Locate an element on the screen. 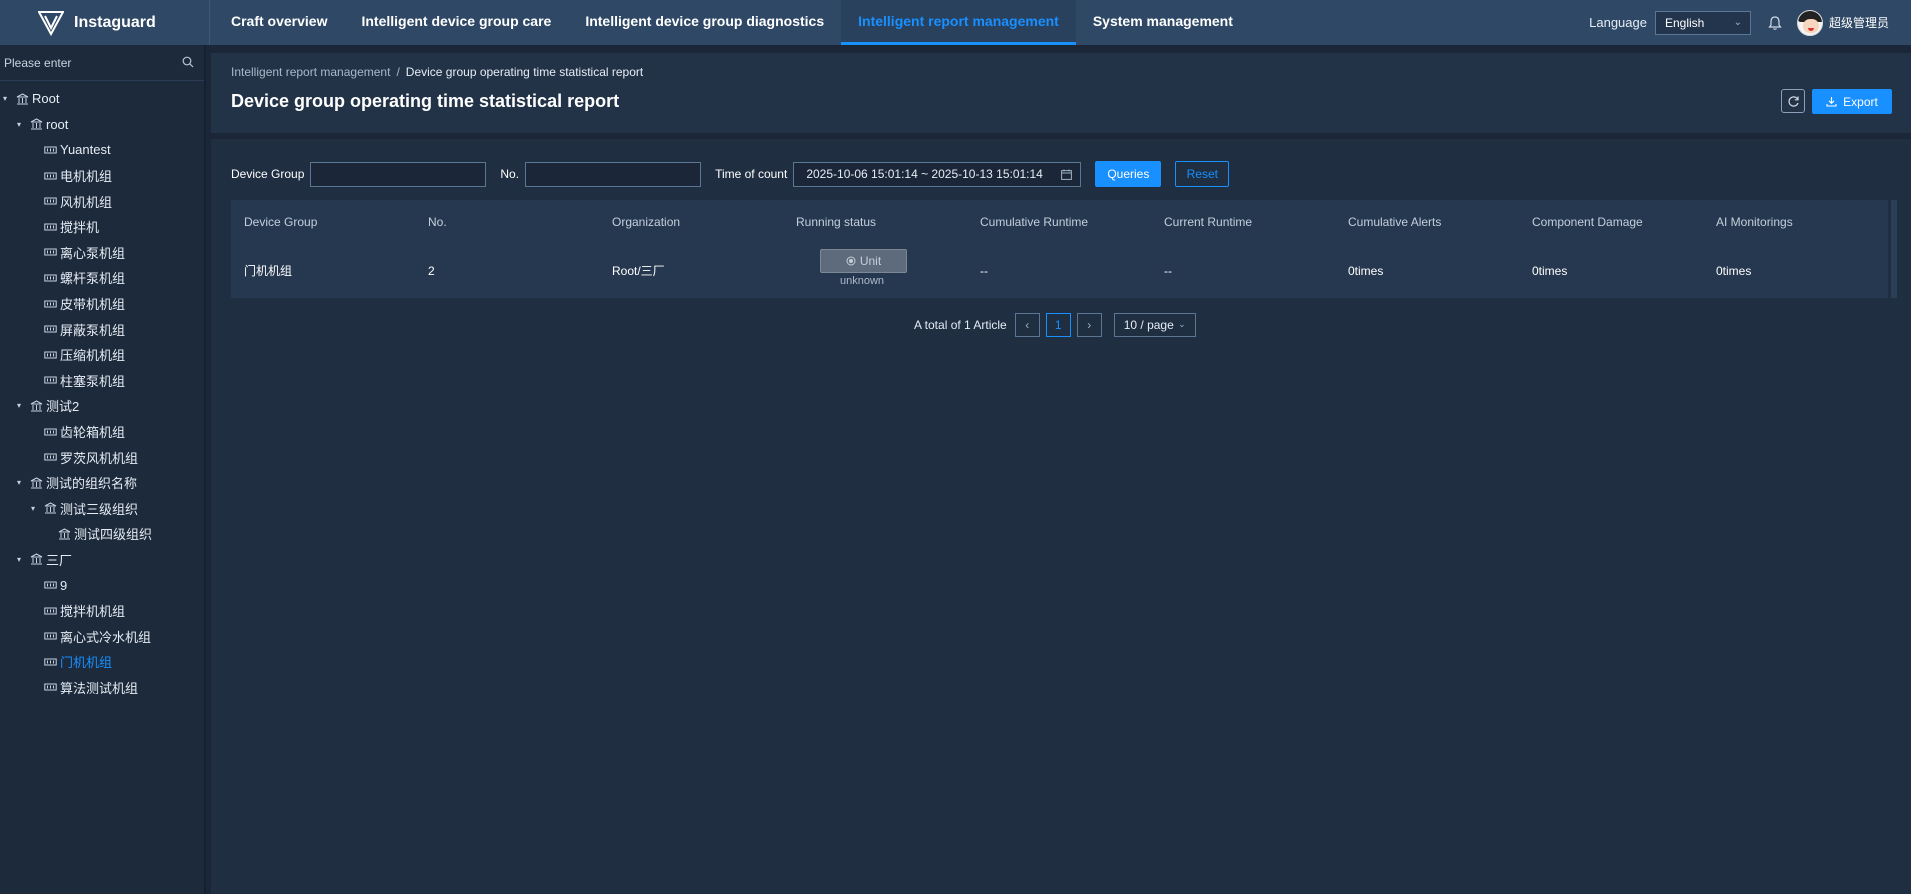 The width and height of the screenshot is (1911, 894). tree-node: Yuantest is located at coordinates (102, 150).